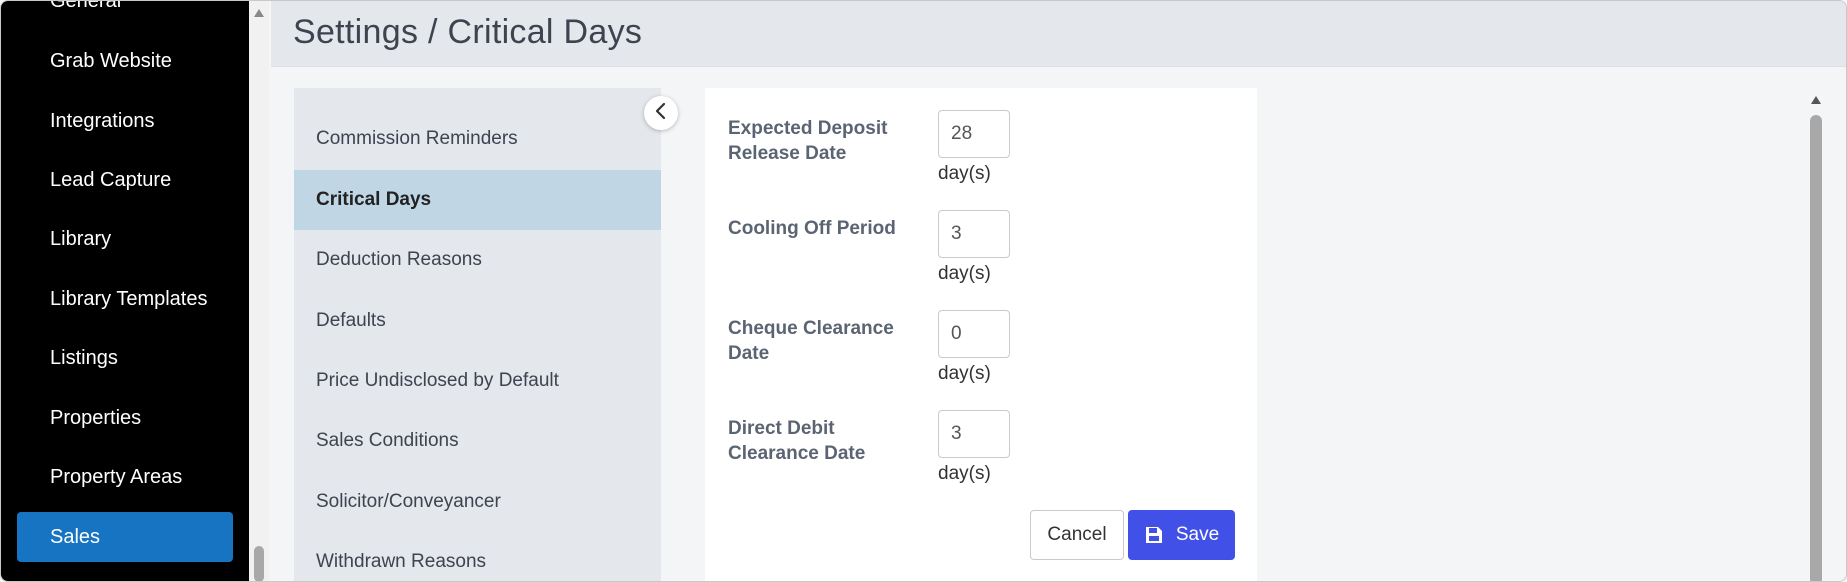 Image resolution: width=1847 pixels, height=582 pixels. I want to click on sidebar-item-label: Listings, so click(84, 357).